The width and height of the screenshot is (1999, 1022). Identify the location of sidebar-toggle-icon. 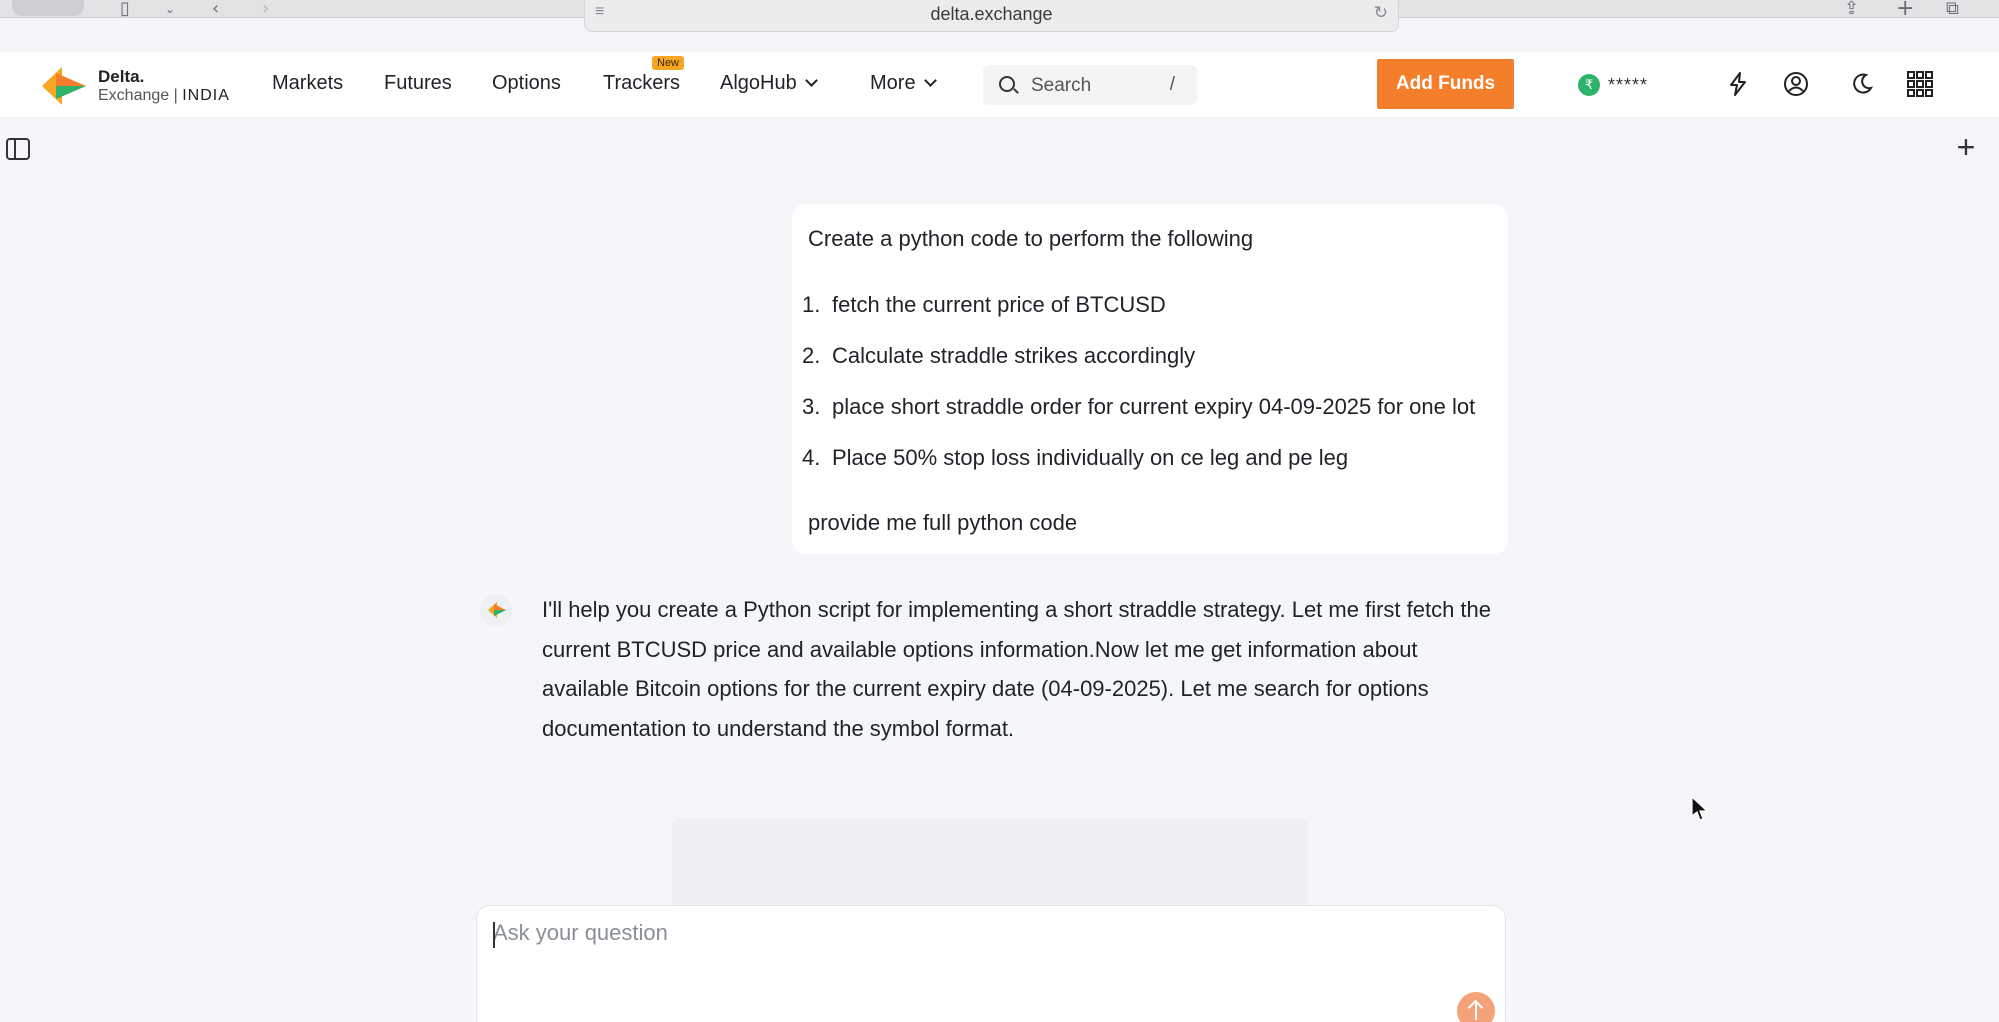
(18, 149).